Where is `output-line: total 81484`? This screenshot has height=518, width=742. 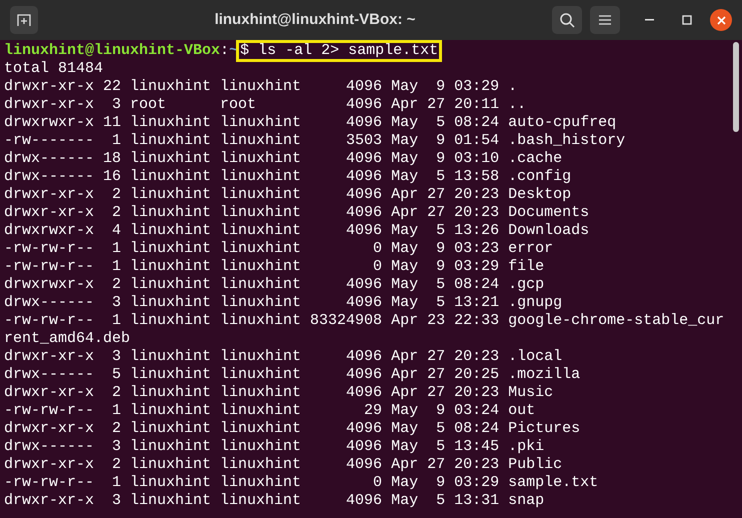 output-line: total 81484 is located at coordinates (54, 69).